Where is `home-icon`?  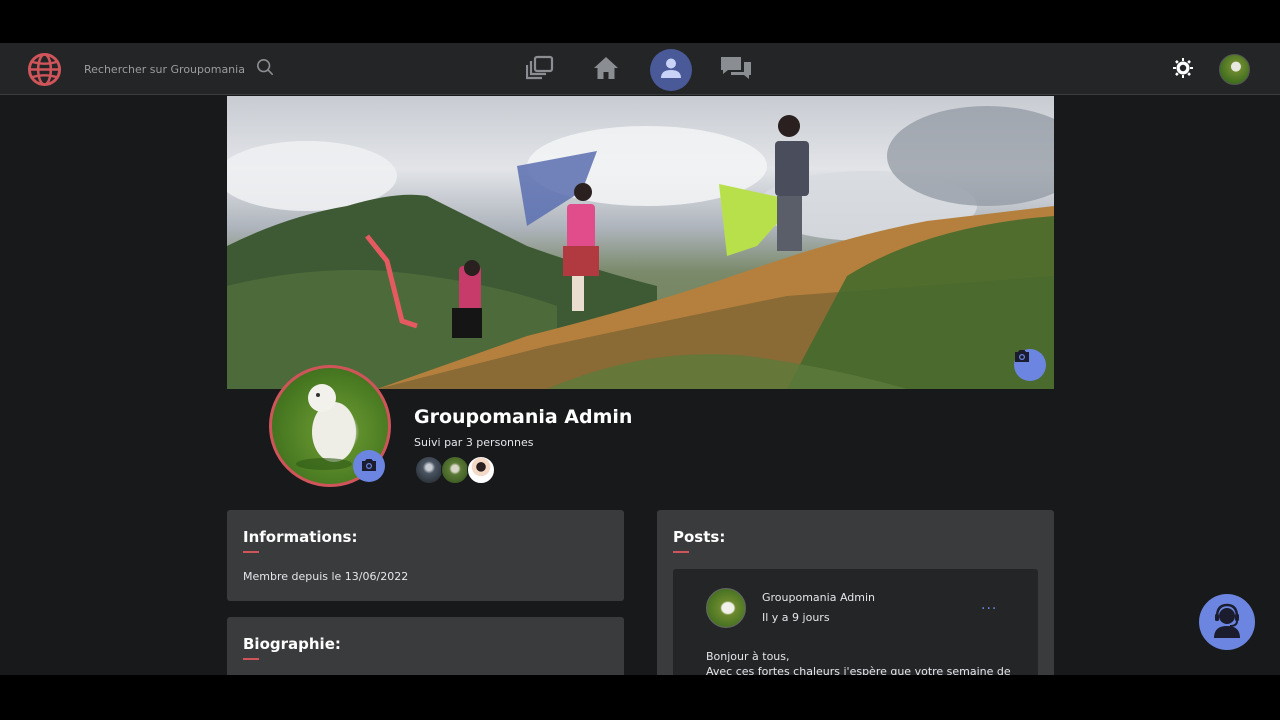
home-icon is located at coordinates (606, 70).